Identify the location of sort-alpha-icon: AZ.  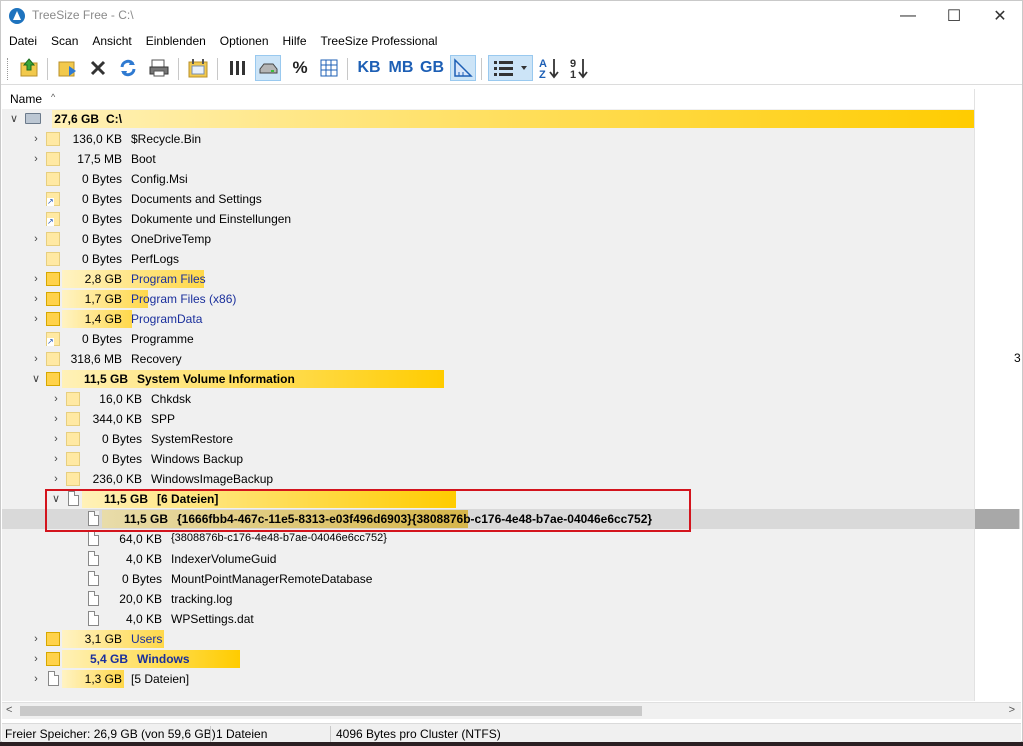
(549, 68).